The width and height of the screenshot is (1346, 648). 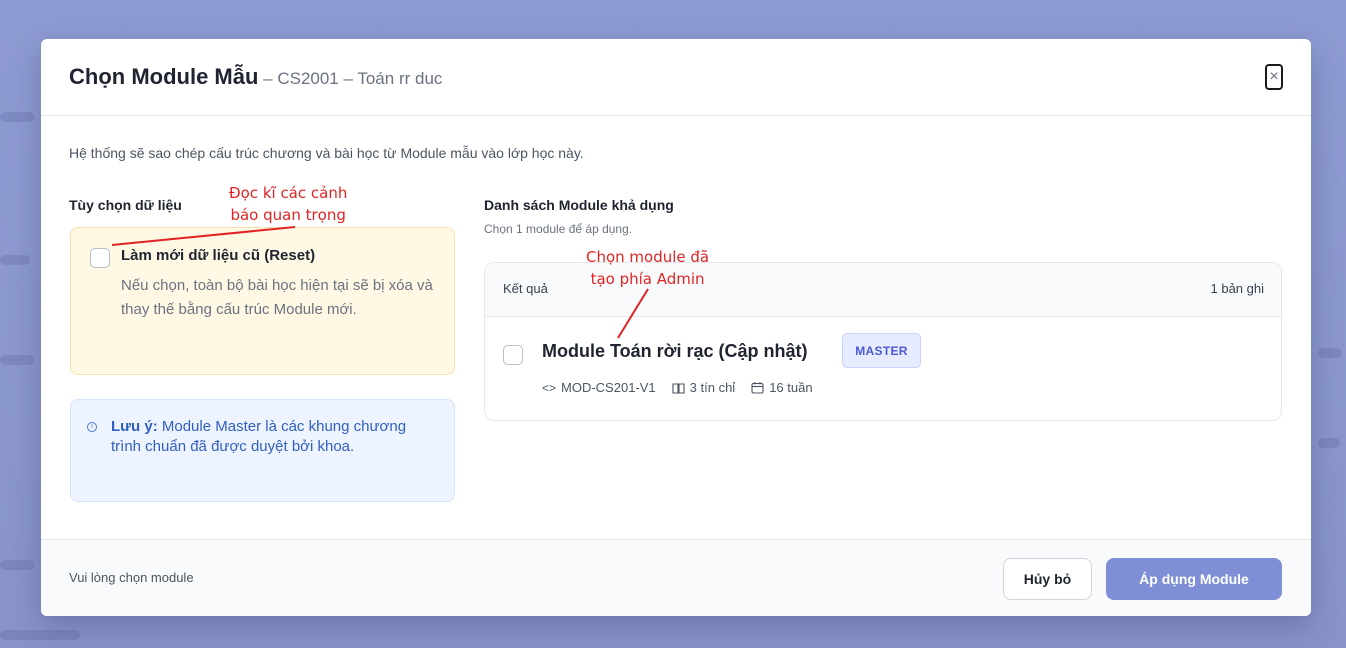 I want to click on dialog-title: Chọn Module Mẫu – CS2001 – Toán rr duc, so click(x=255, y=77).